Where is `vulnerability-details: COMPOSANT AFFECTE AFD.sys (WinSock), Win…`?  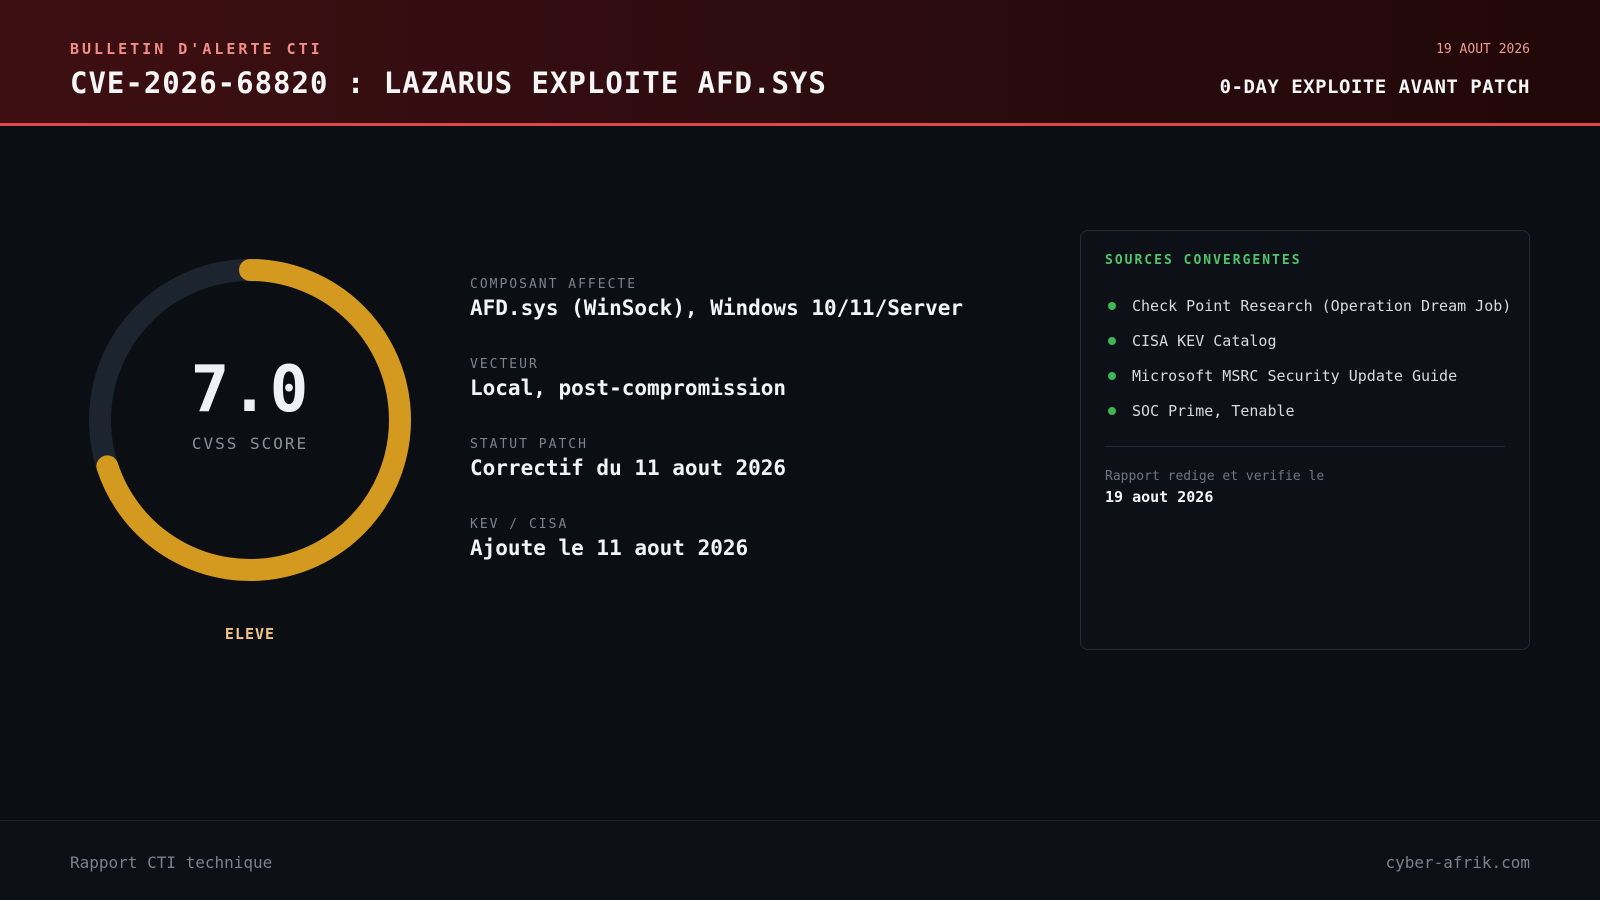
vulnerability-details: COMPOSANT AFFECTE AFD.sys (WinSock), Win… is located at coordinates (750, 437).